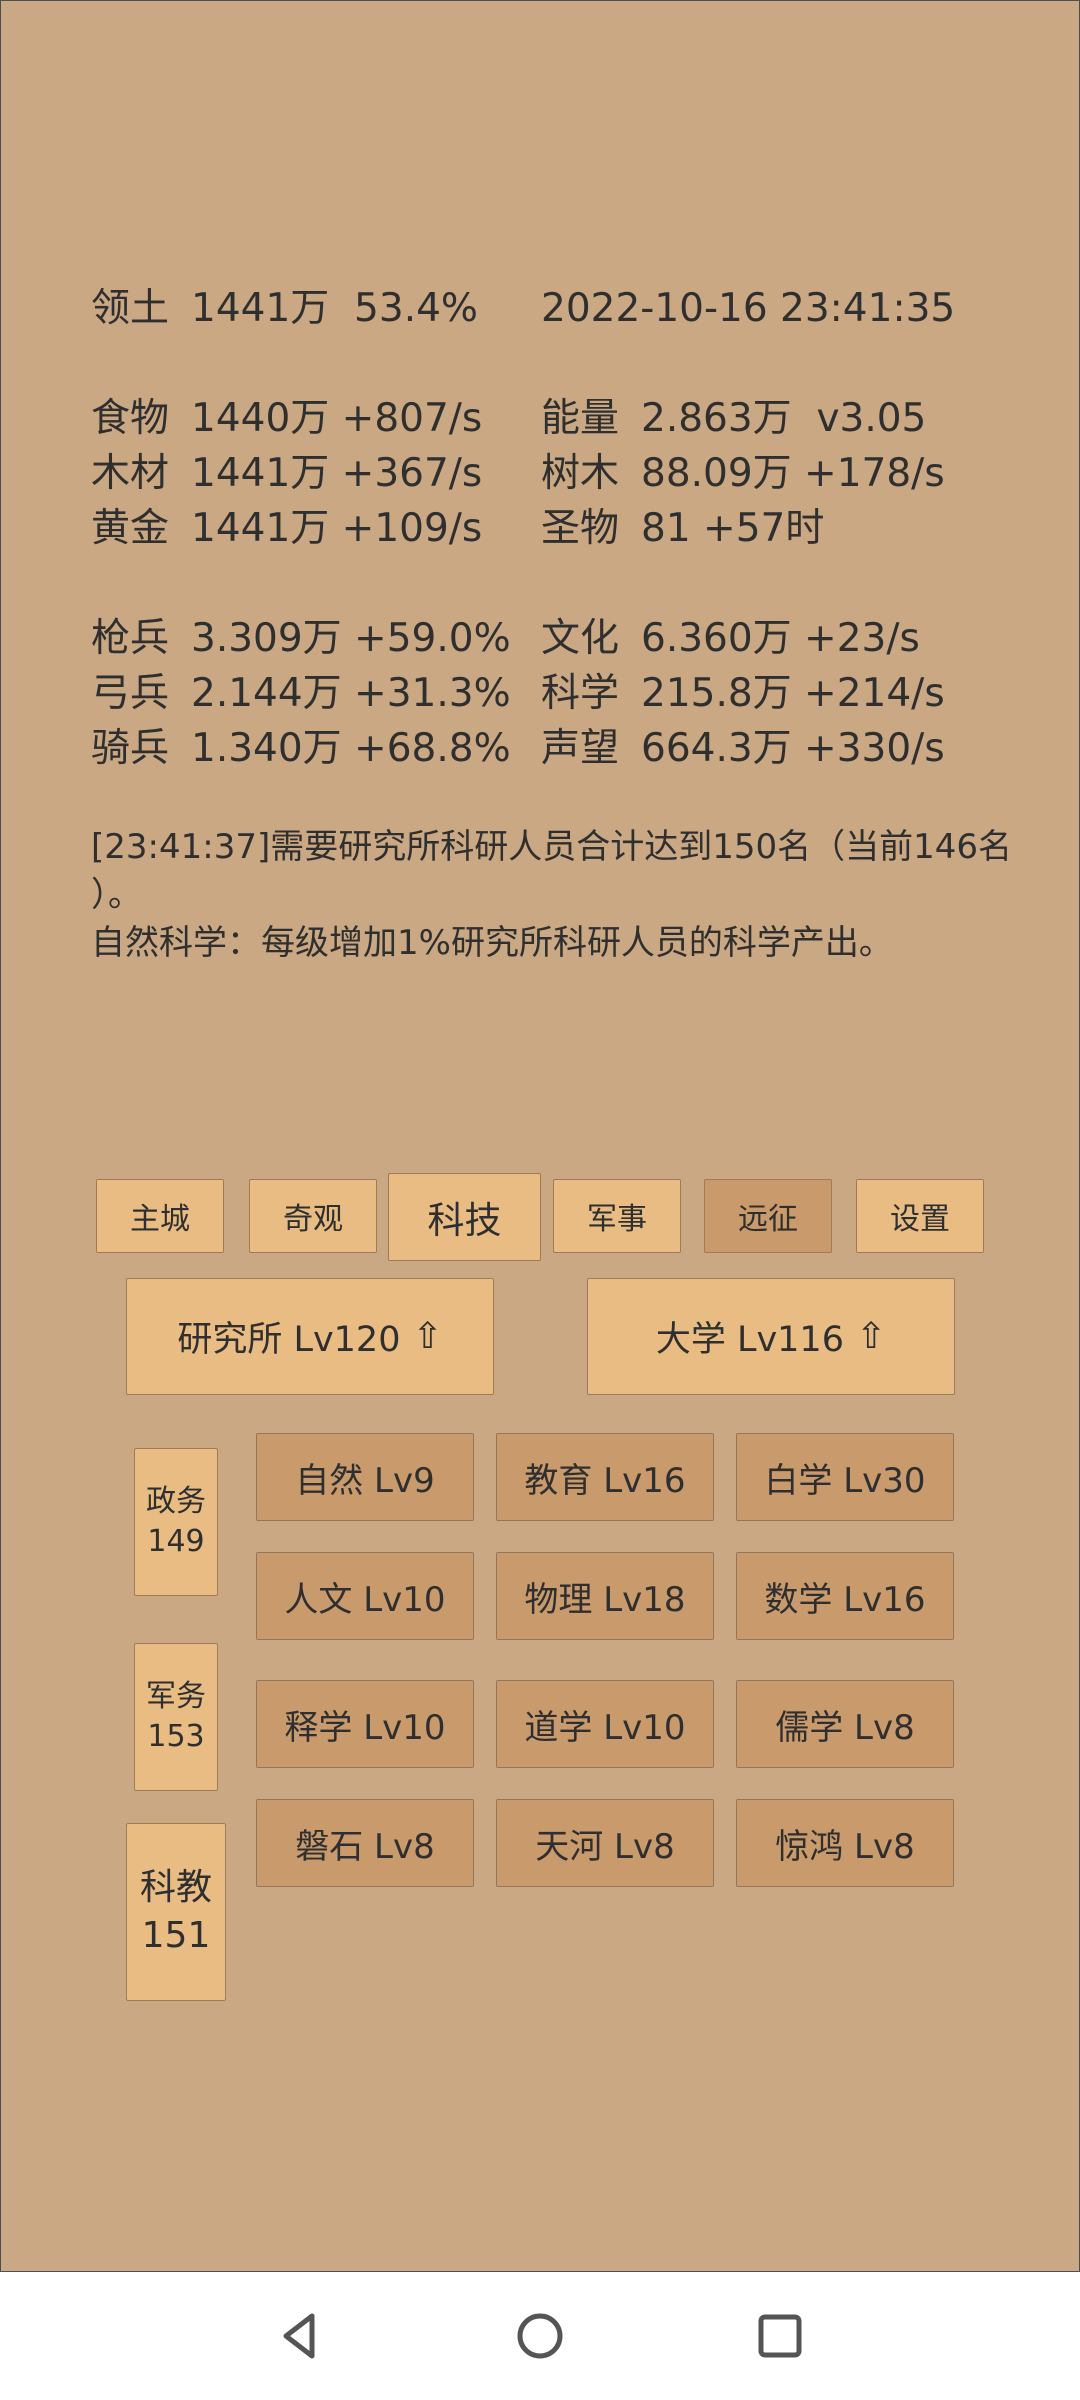  Describe the element at coordinates (730, 638) in the screenshot. I see `stat-culture: 文化 6.360万 +23/s` at that location.